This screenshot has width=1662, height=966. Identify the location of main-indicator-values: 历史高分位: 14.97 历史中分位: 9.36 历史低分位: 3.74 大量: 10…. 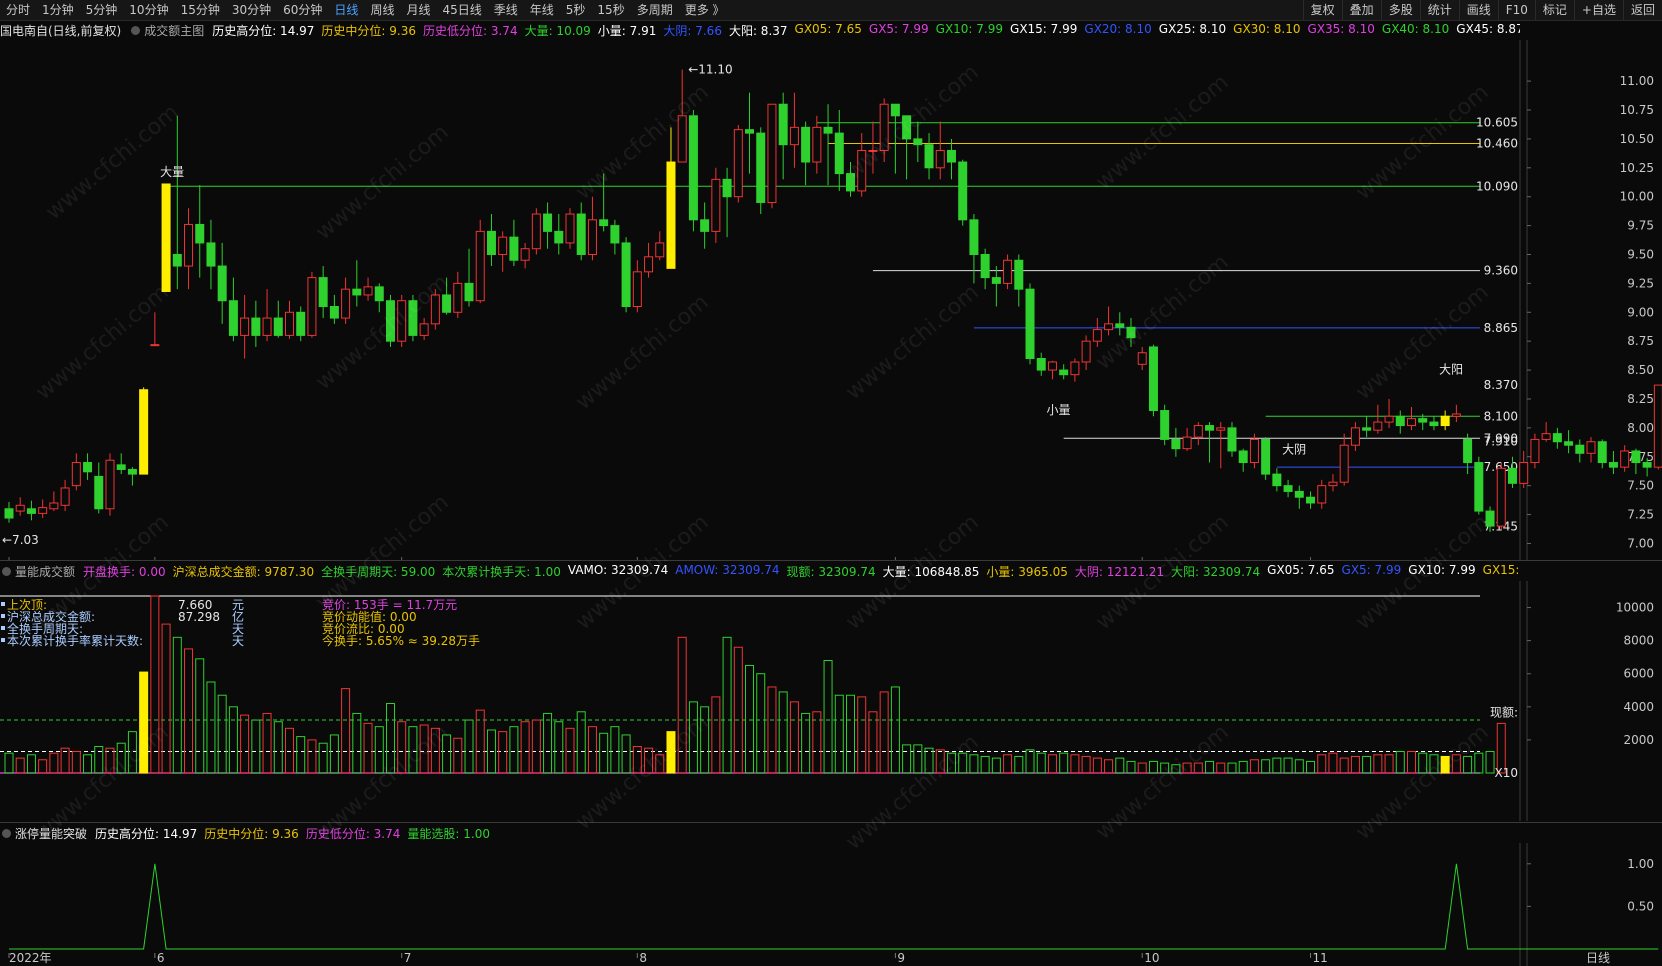
(866, 30).